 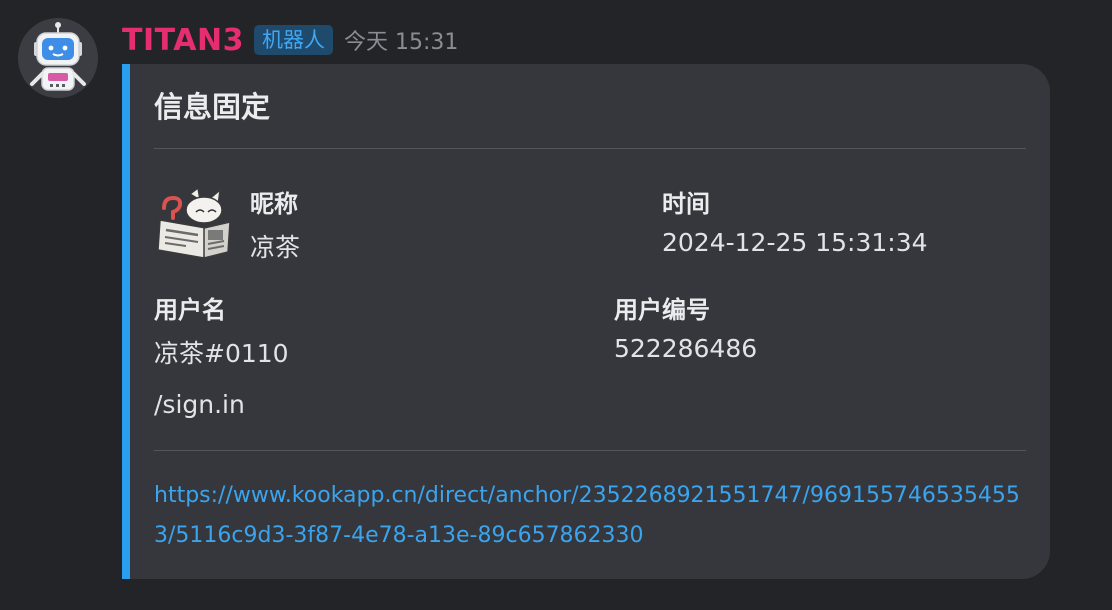 What do you see at coordinates (199, 404) in the screenshot?
I see `command-text: /sign.in` at bounding box center [199, 404].